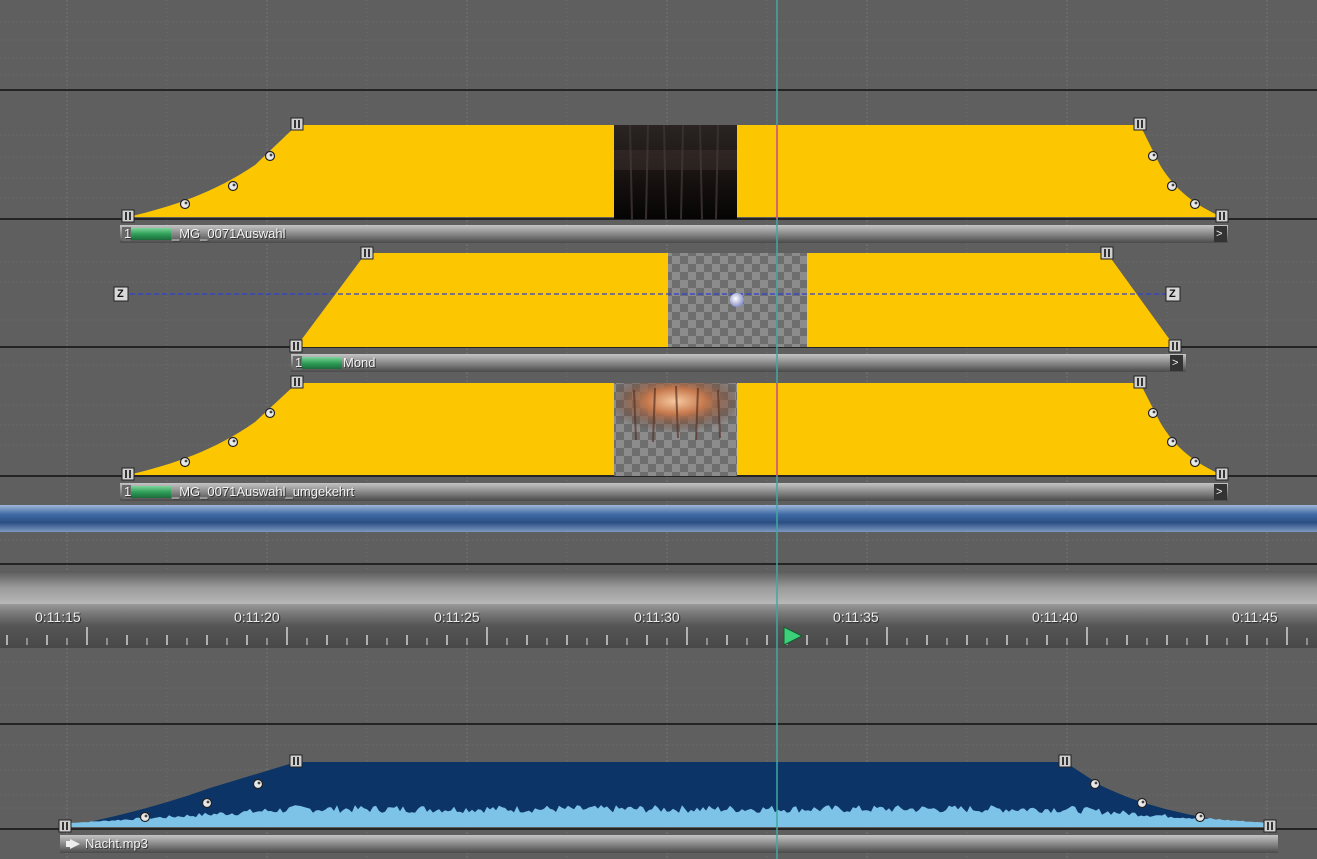 The height and width of the screenshot is (859, 1317). What do you see at coordinates (669, 844) in the screenshot?
I see `audio-track-bar` at bounding box center [669, 844].